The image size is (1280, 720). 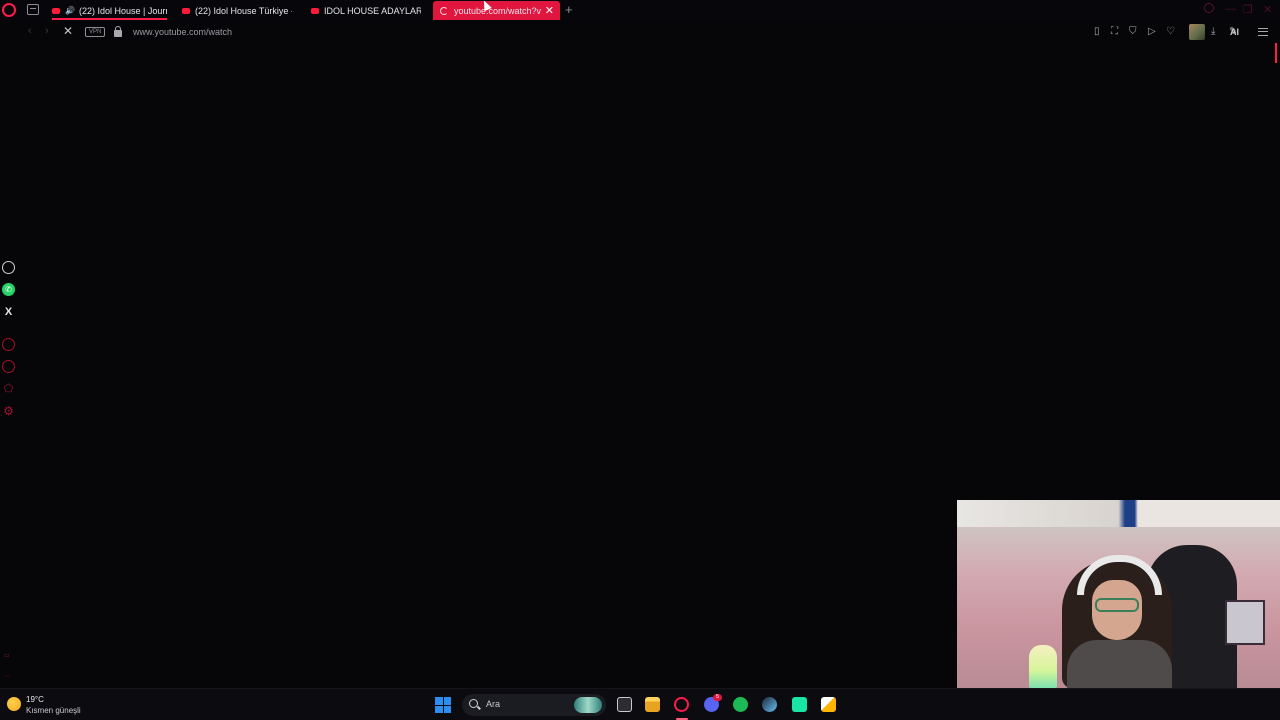 I want to click on tab-idol-house-adaylari: IDOL HOUSE ADAYLARI -, so click(x=366, y=10).